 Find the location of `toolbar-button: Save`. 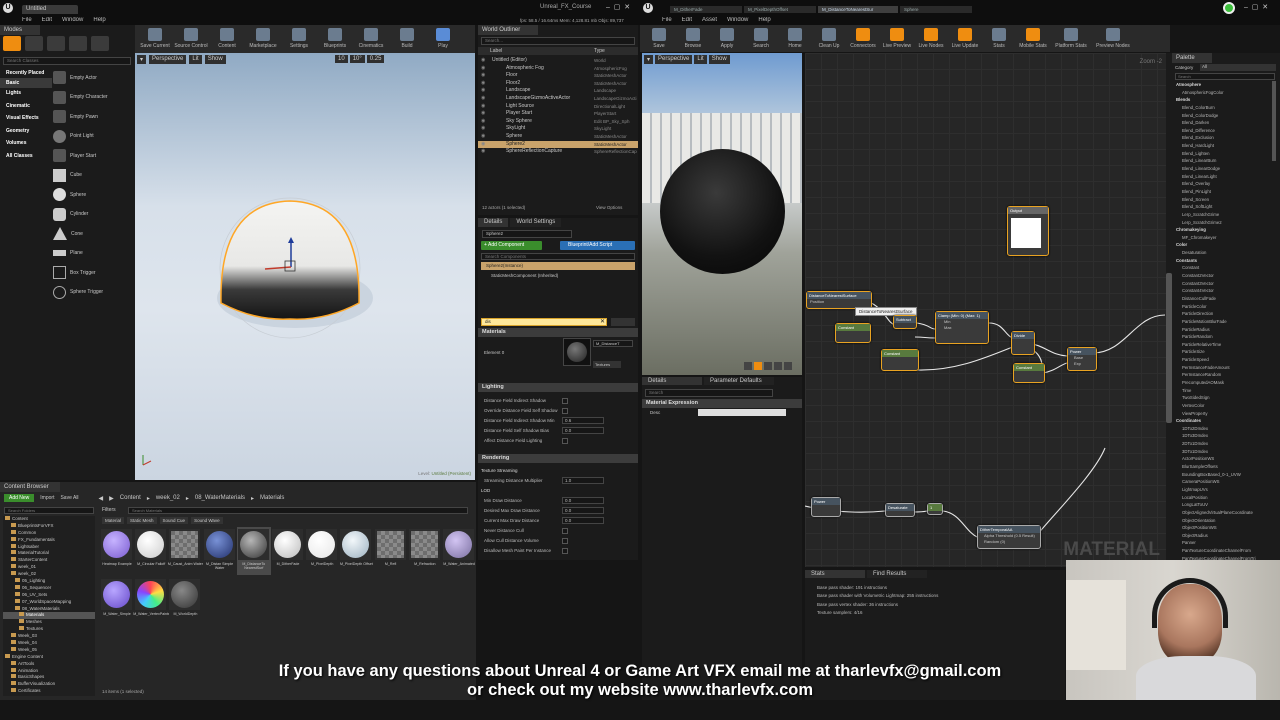

toolbar-button: Save is located at coordinates (659, 39).